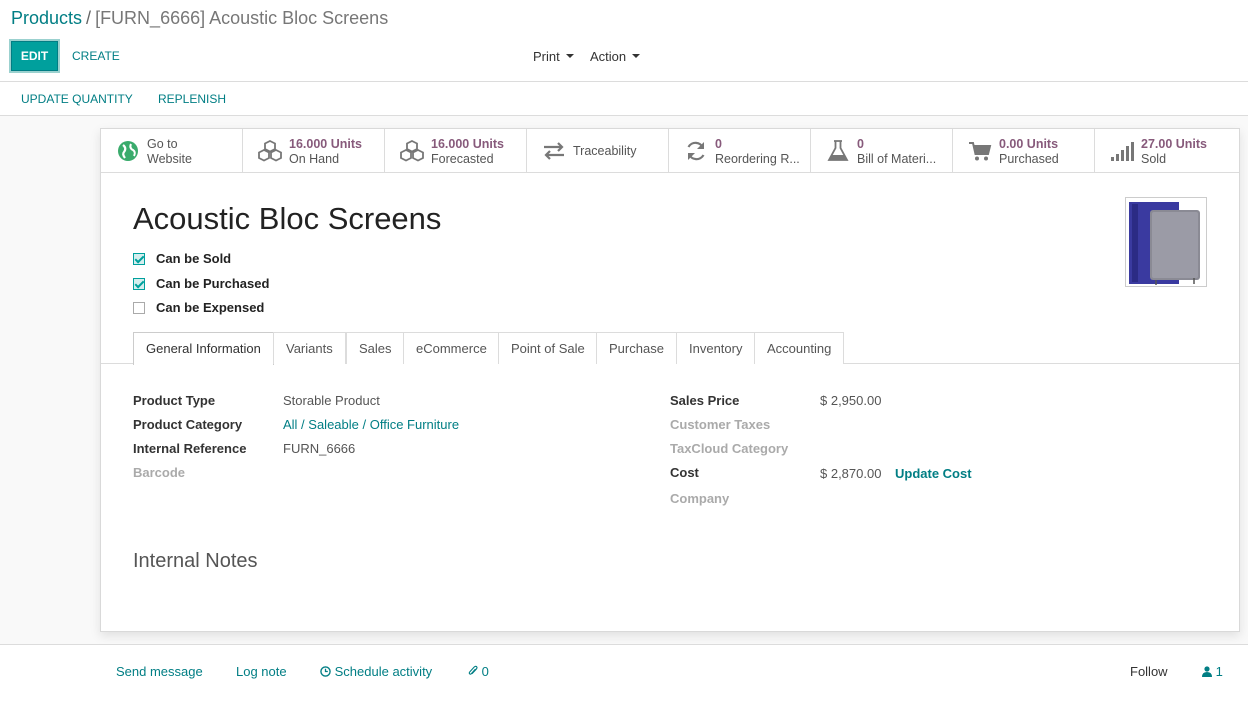  What do you see at coordinates (1149, 671) in the screenshot?
I see `follow-button: Follow` at bounding box center [1149, 671].